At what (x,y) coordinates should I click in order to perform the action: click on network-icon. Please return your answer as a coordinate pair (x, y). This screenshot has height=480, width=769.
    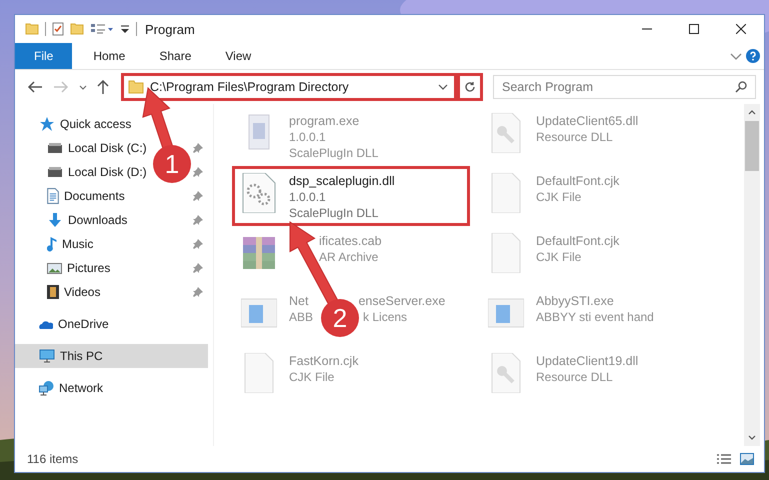
    Looking at the image, I should click on (46, 388).